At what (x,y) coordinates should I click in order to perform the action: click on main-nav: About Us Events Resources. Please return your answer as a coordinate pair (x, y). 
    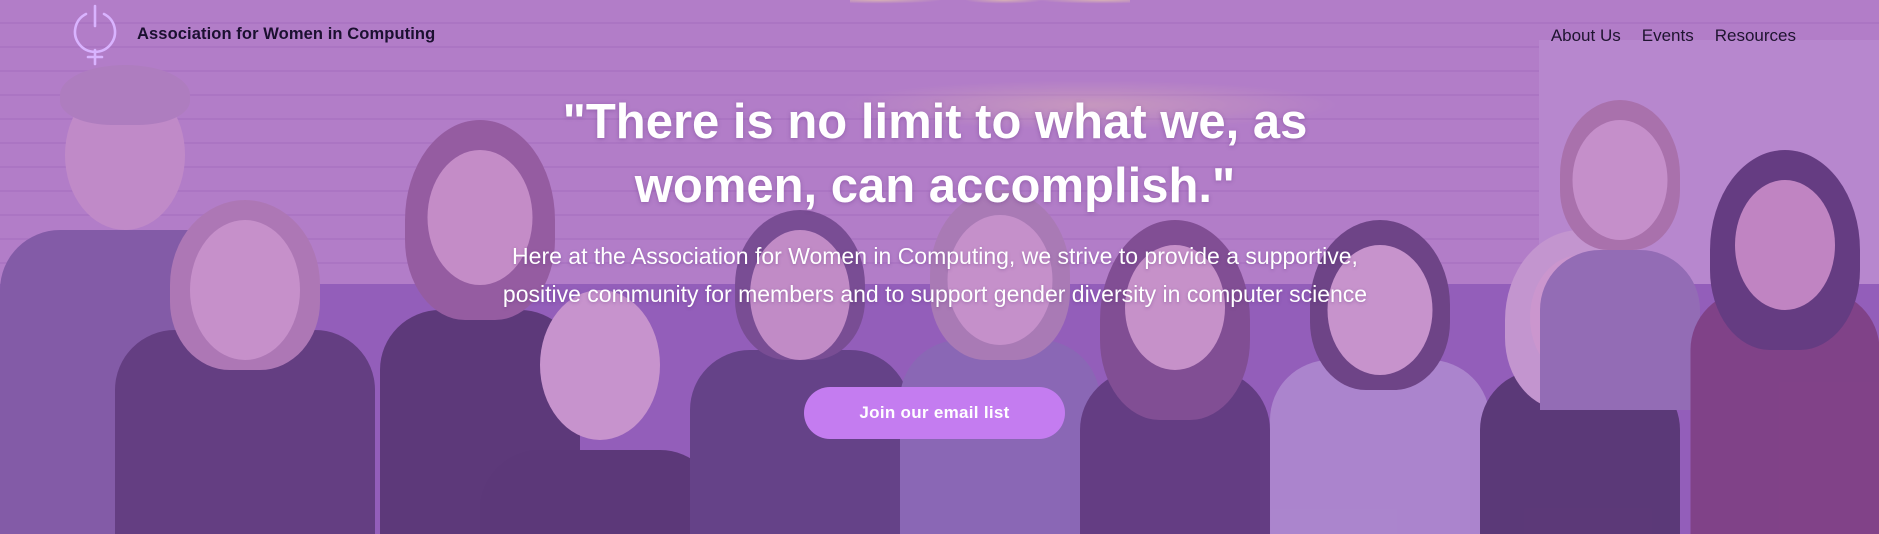
    Looking at the image, I should click on (1673, 36).